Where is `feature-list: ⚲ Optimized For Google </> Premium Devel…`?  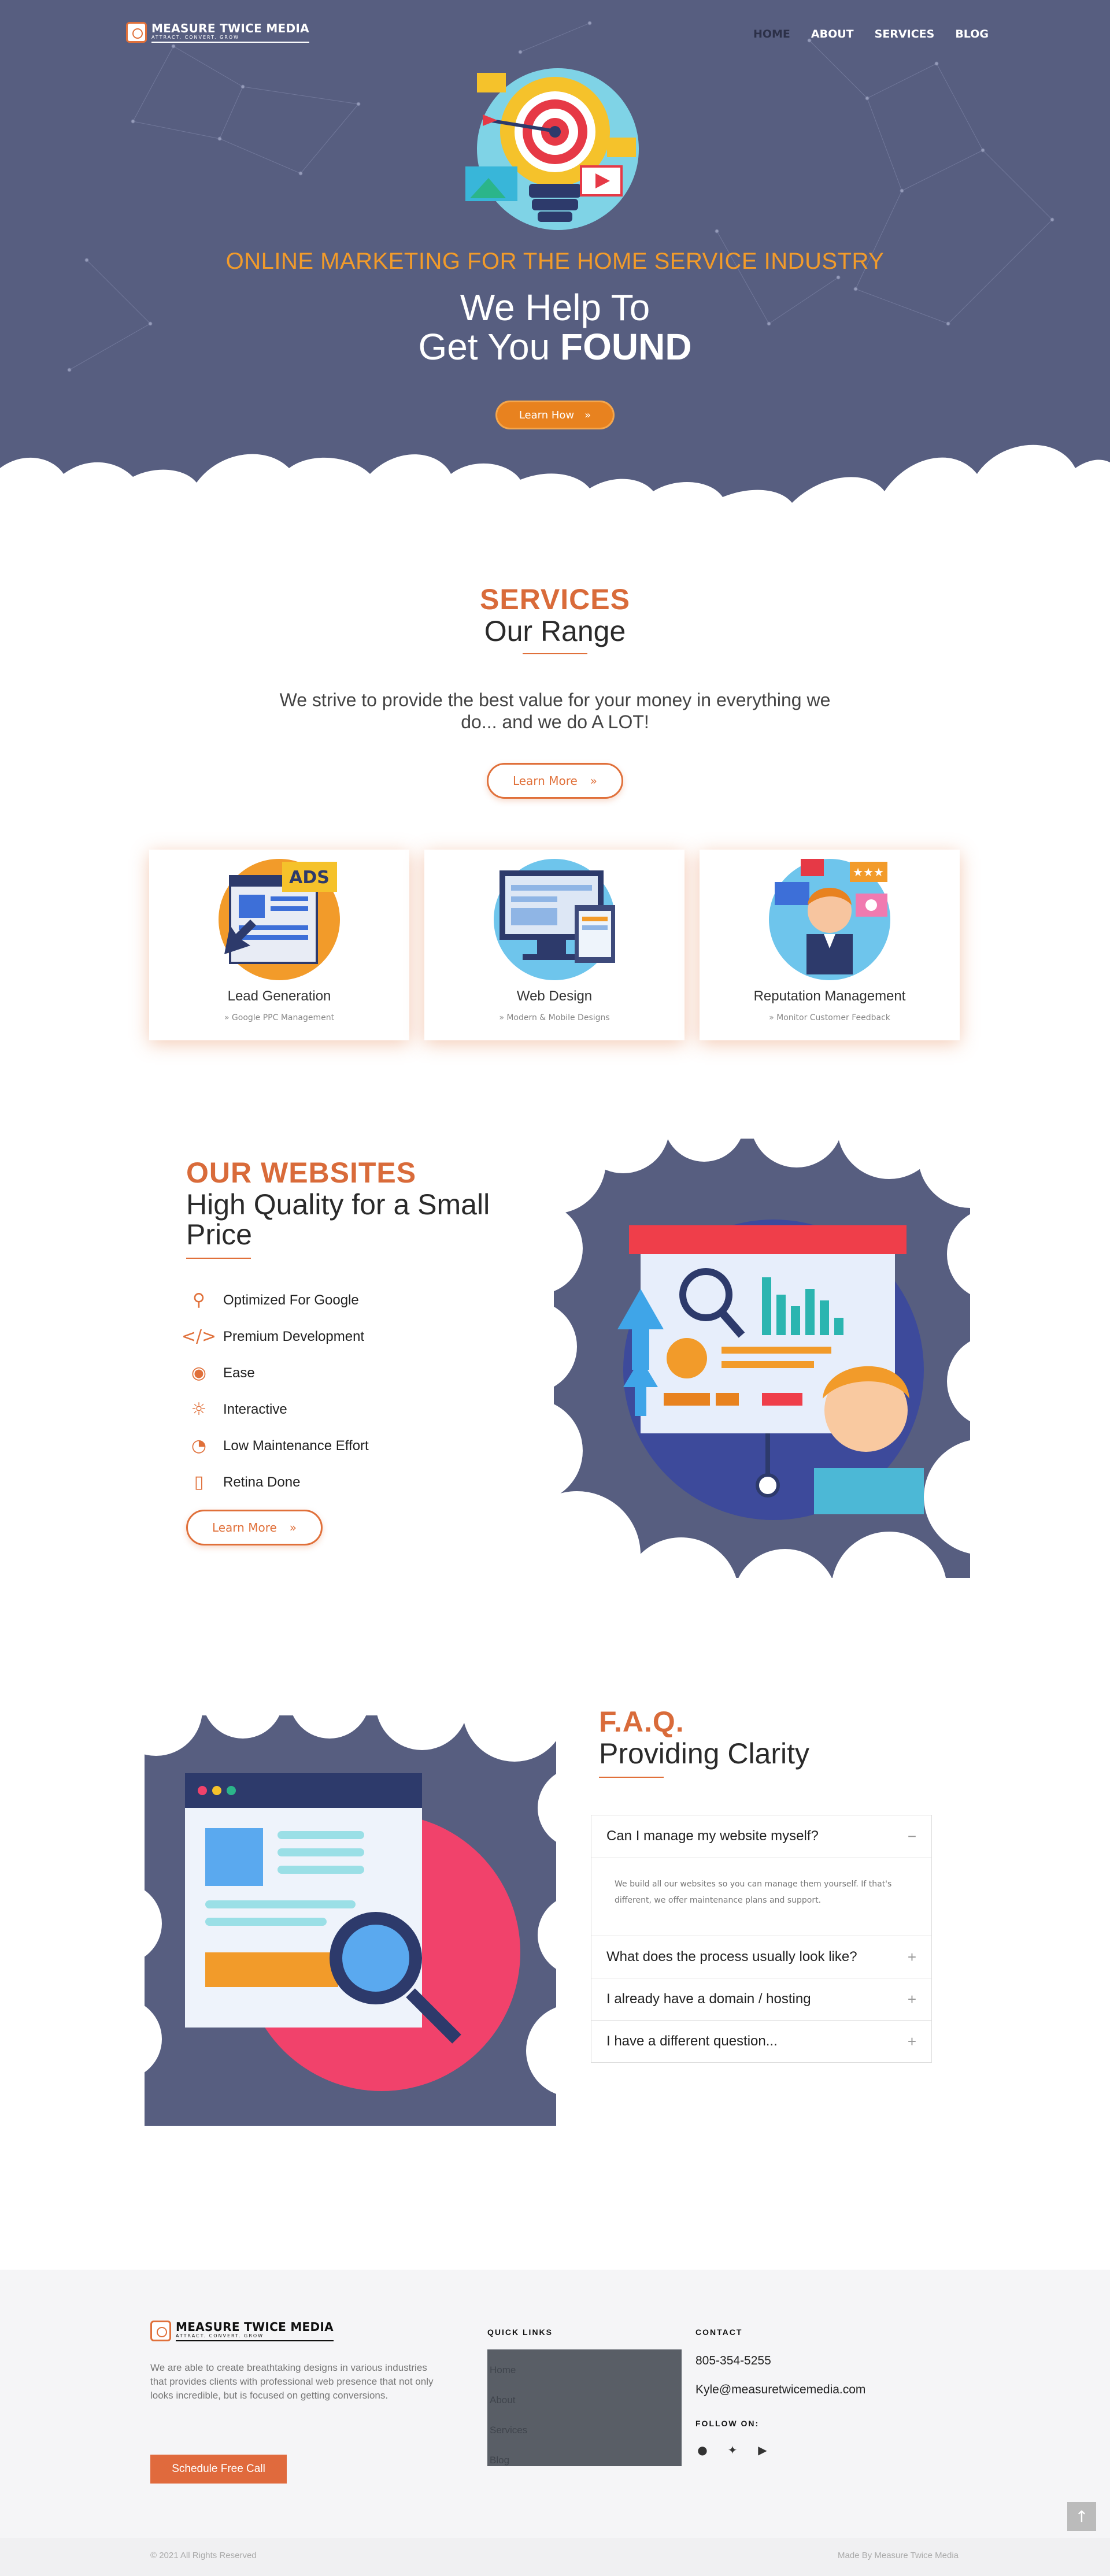 feature-list: ⚲ Optimized For Google </> Premium Devel… is located at coordinates (363, 1391).